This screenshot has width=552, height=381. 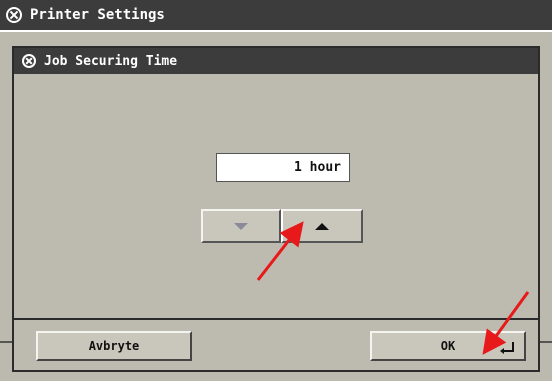 I want to click on ok-label: OK, so click(x=448, y=346).